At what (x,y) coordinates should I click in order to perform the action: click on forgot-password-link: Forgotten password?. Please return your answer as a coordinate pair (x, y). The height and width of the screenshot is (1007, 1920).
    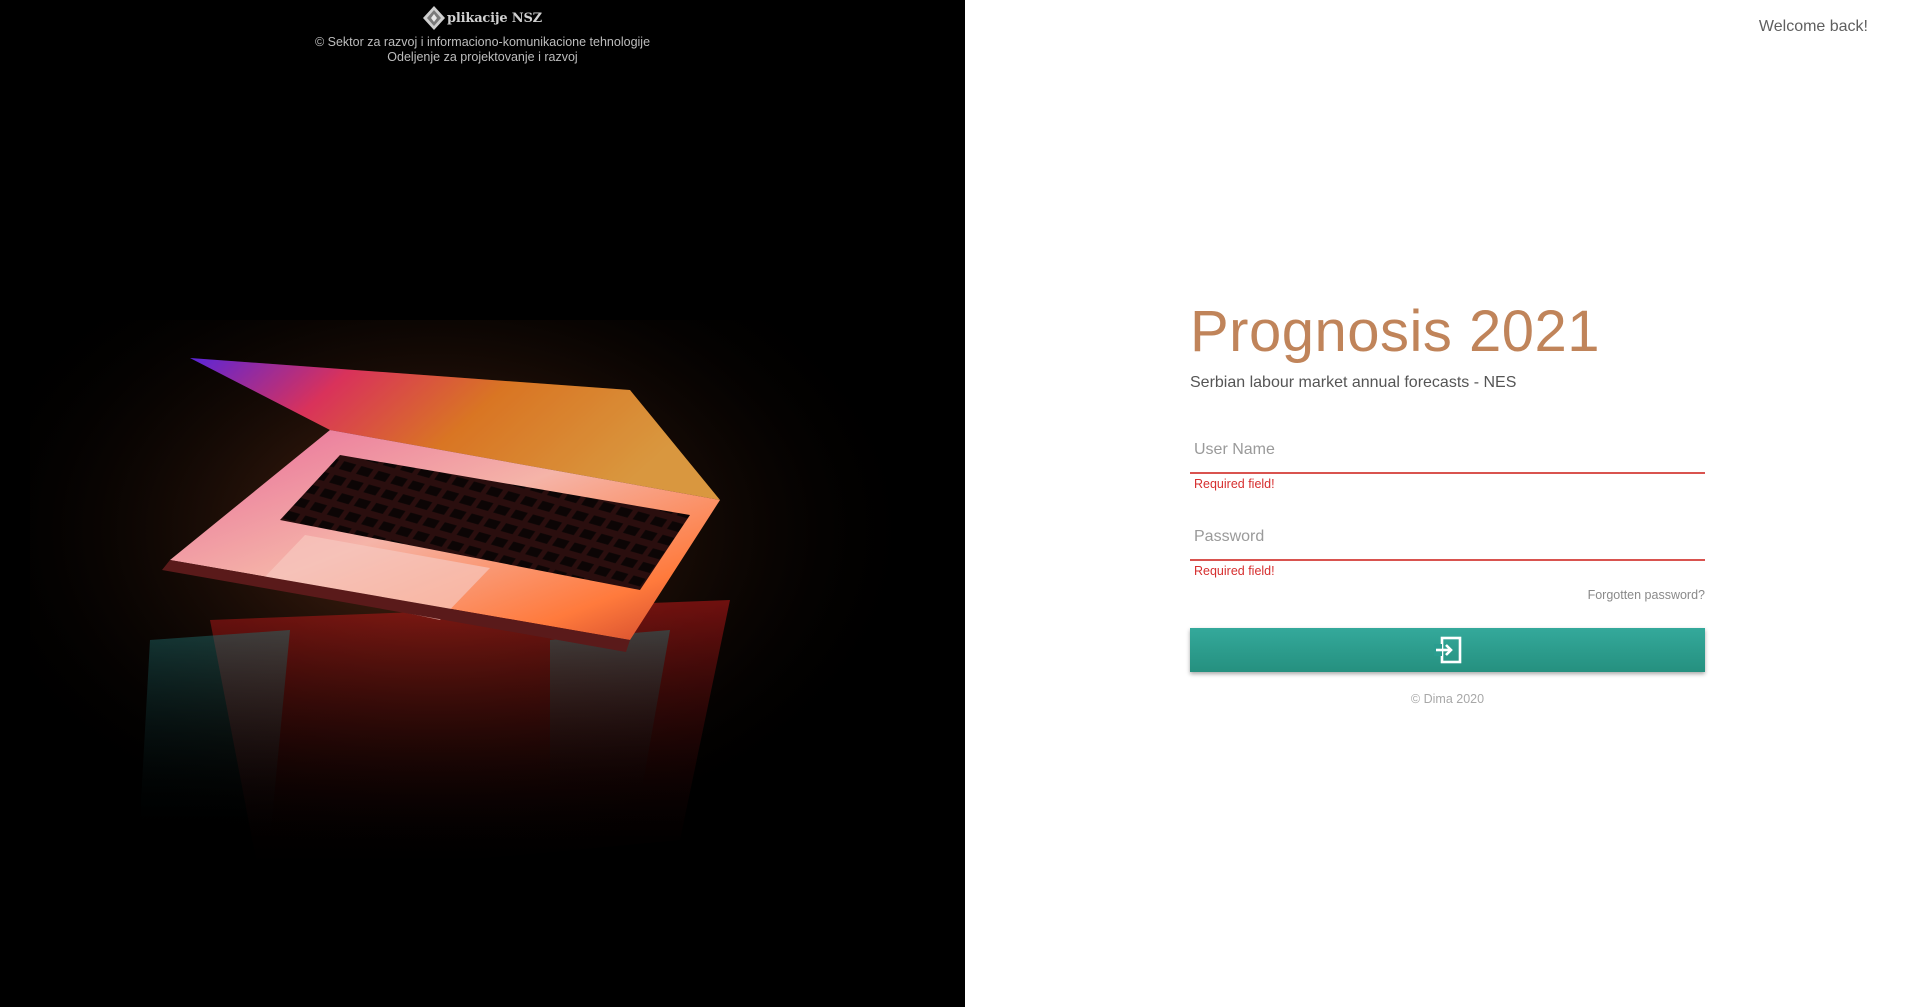
    Looking at the image, I should click on (1447, 595).